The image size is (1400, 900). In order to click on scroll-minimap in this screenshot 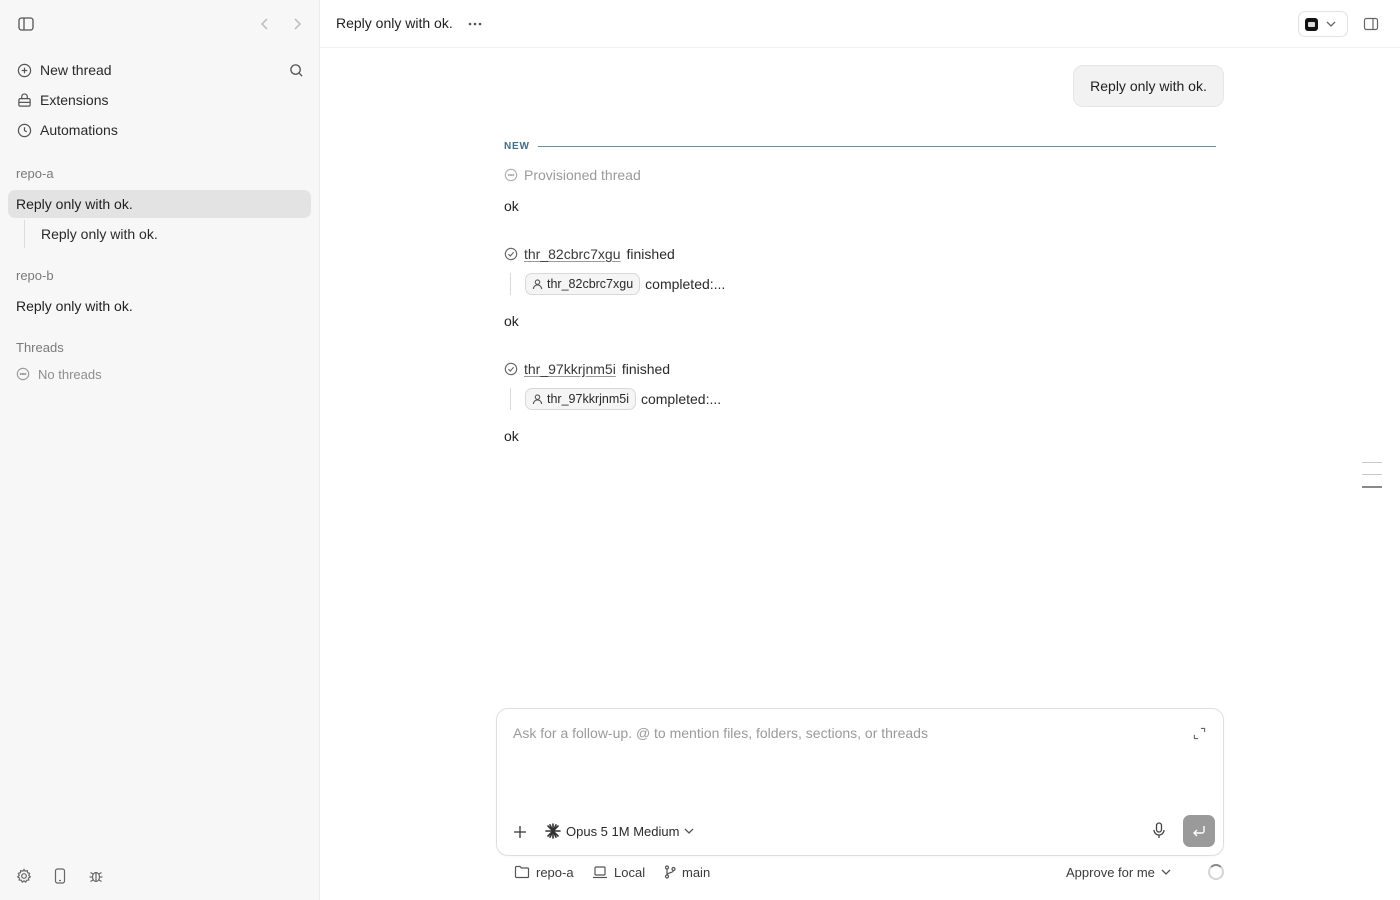, I will do `click(1372, 480)`.